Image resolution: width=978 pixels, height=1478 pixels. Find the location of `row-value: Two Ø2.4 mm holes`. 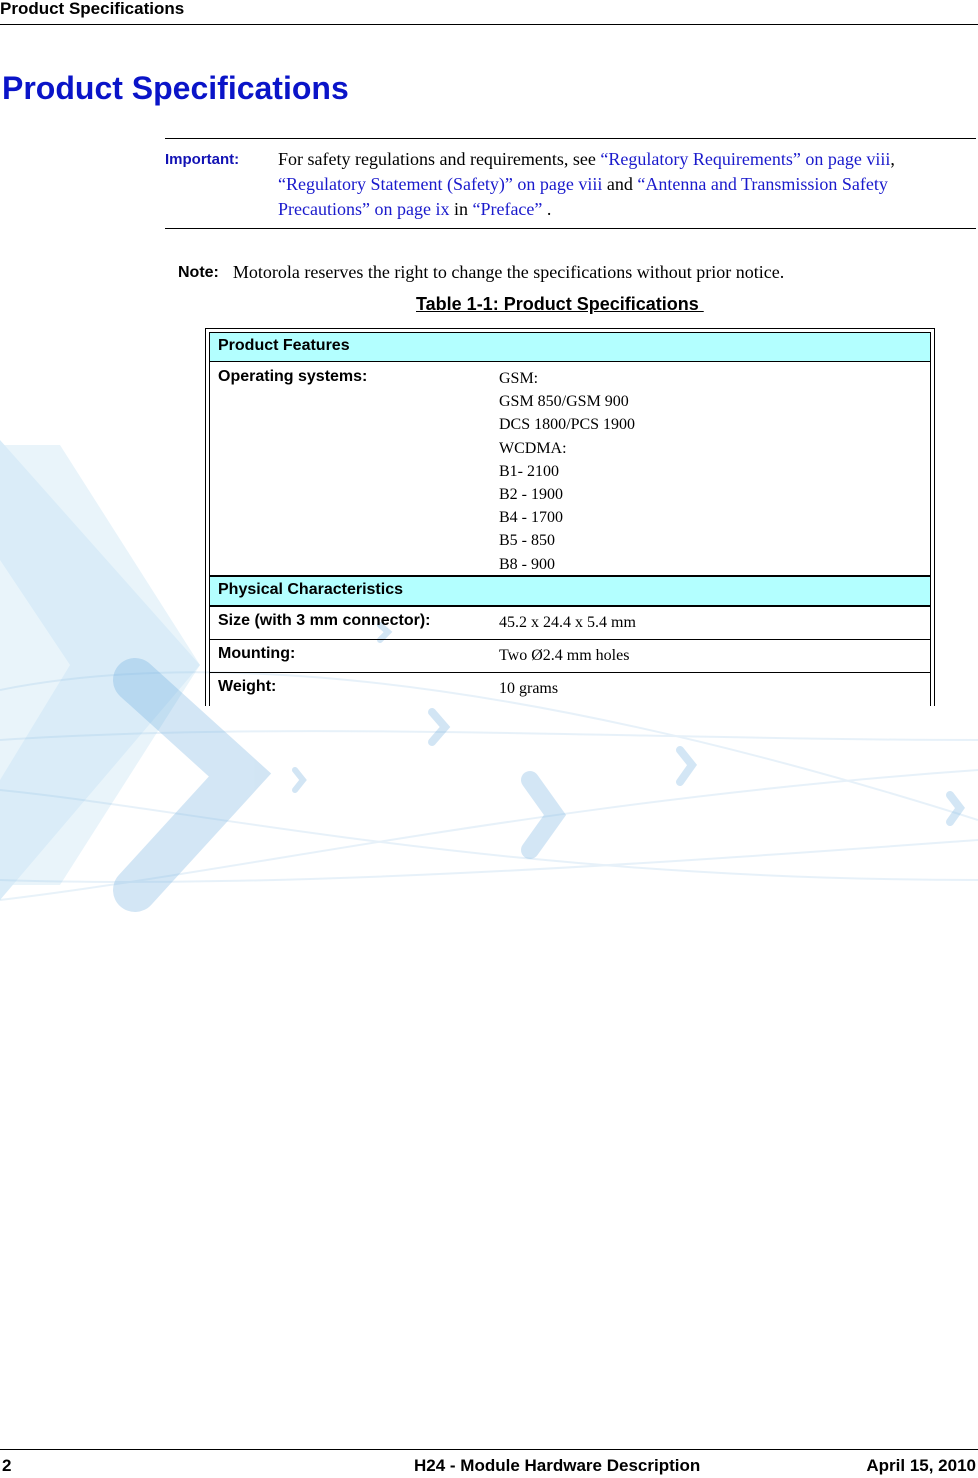

row-value: Two Ø2.4 mm holes is located at coordinates (564, 655).